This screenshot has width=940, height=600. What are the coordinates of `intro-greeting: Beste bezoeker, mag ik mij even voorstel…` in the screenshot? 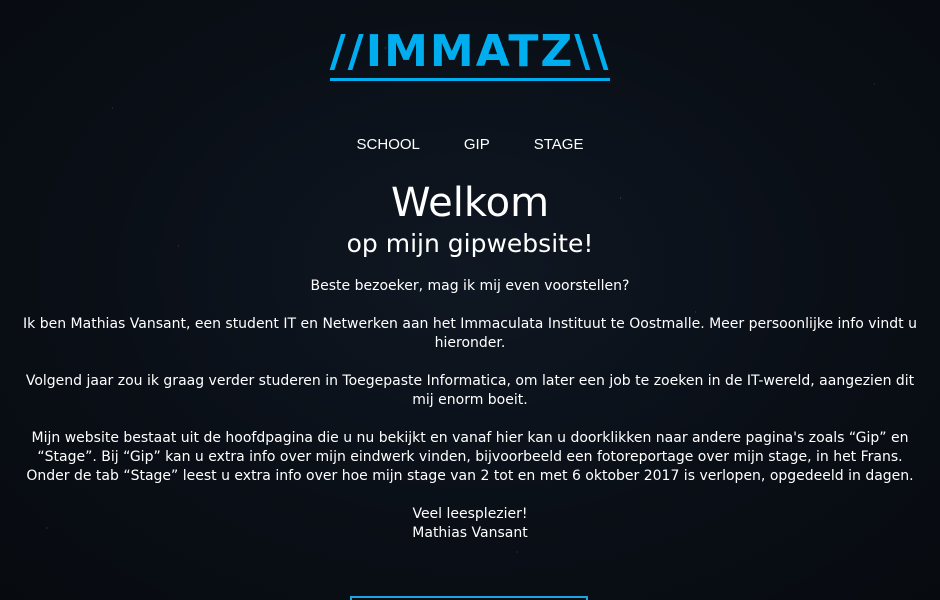 It's located at (470, 286).